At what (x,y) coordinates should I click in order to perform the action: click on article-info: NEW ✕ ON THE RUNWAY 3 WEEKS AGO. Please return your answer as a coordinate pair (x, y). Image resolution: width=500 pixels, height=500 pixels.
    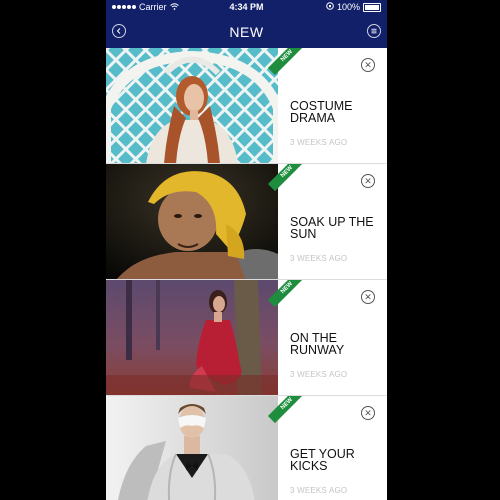
    Looking at the image, I should click on (327, 337).